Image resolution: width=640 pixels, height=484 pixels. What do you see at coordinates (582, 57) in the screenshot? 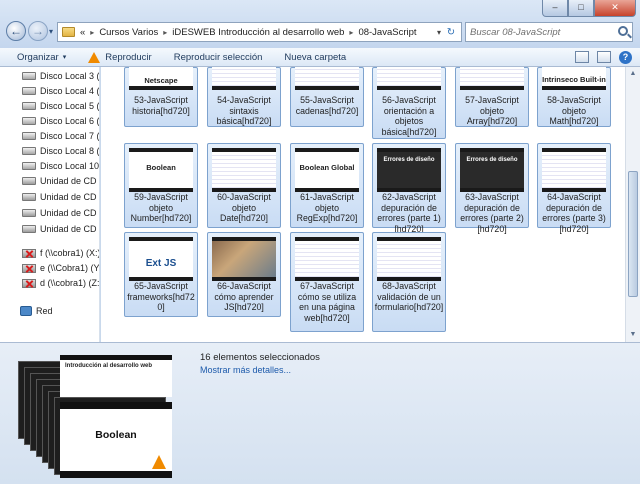
I see `change-view-icon` at bounding box center [582, 57].